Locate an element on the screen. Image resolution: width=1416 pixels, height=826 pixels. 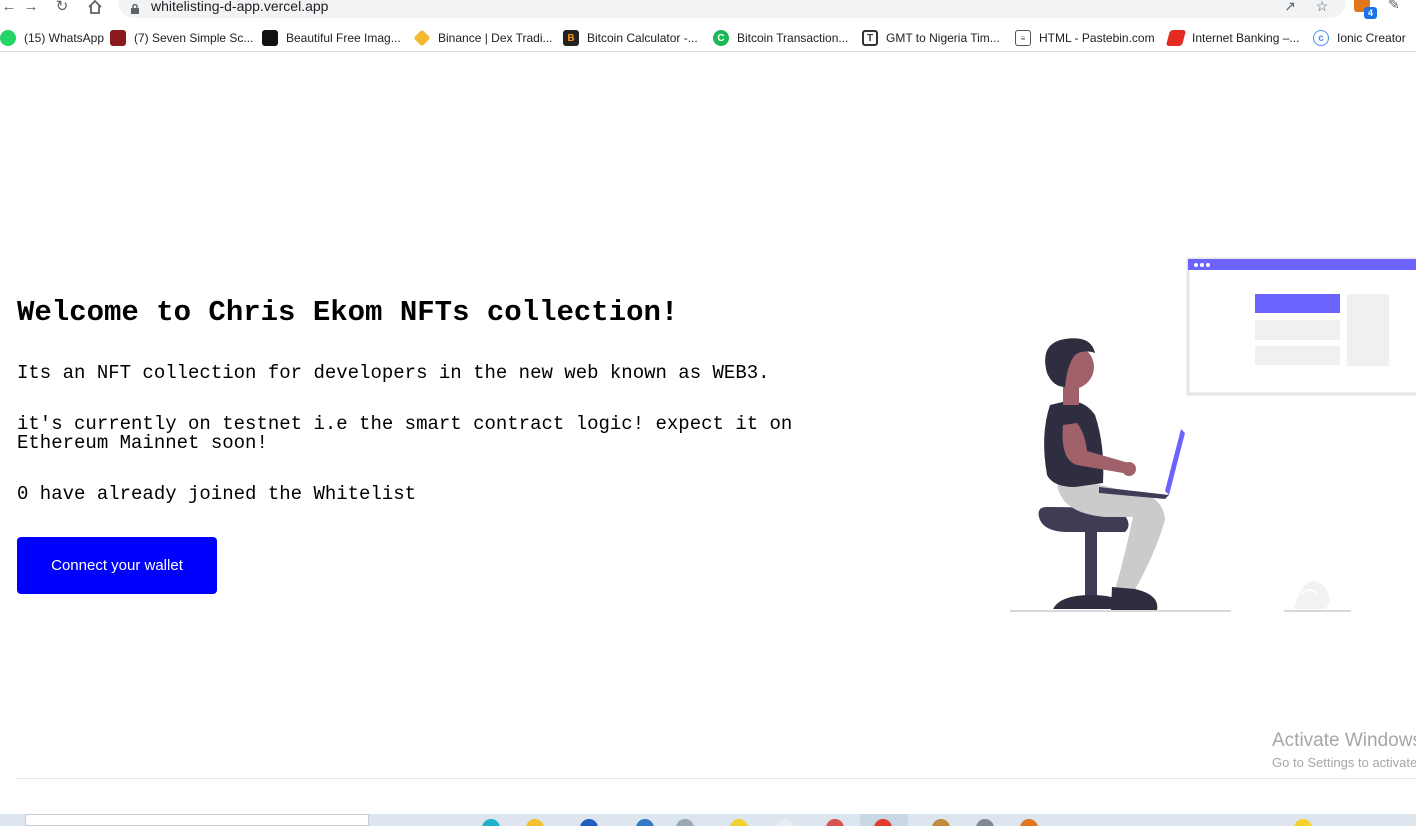
bookmark-ionic-creator: c Ionic Creator is located at coordinates (1359, 38).